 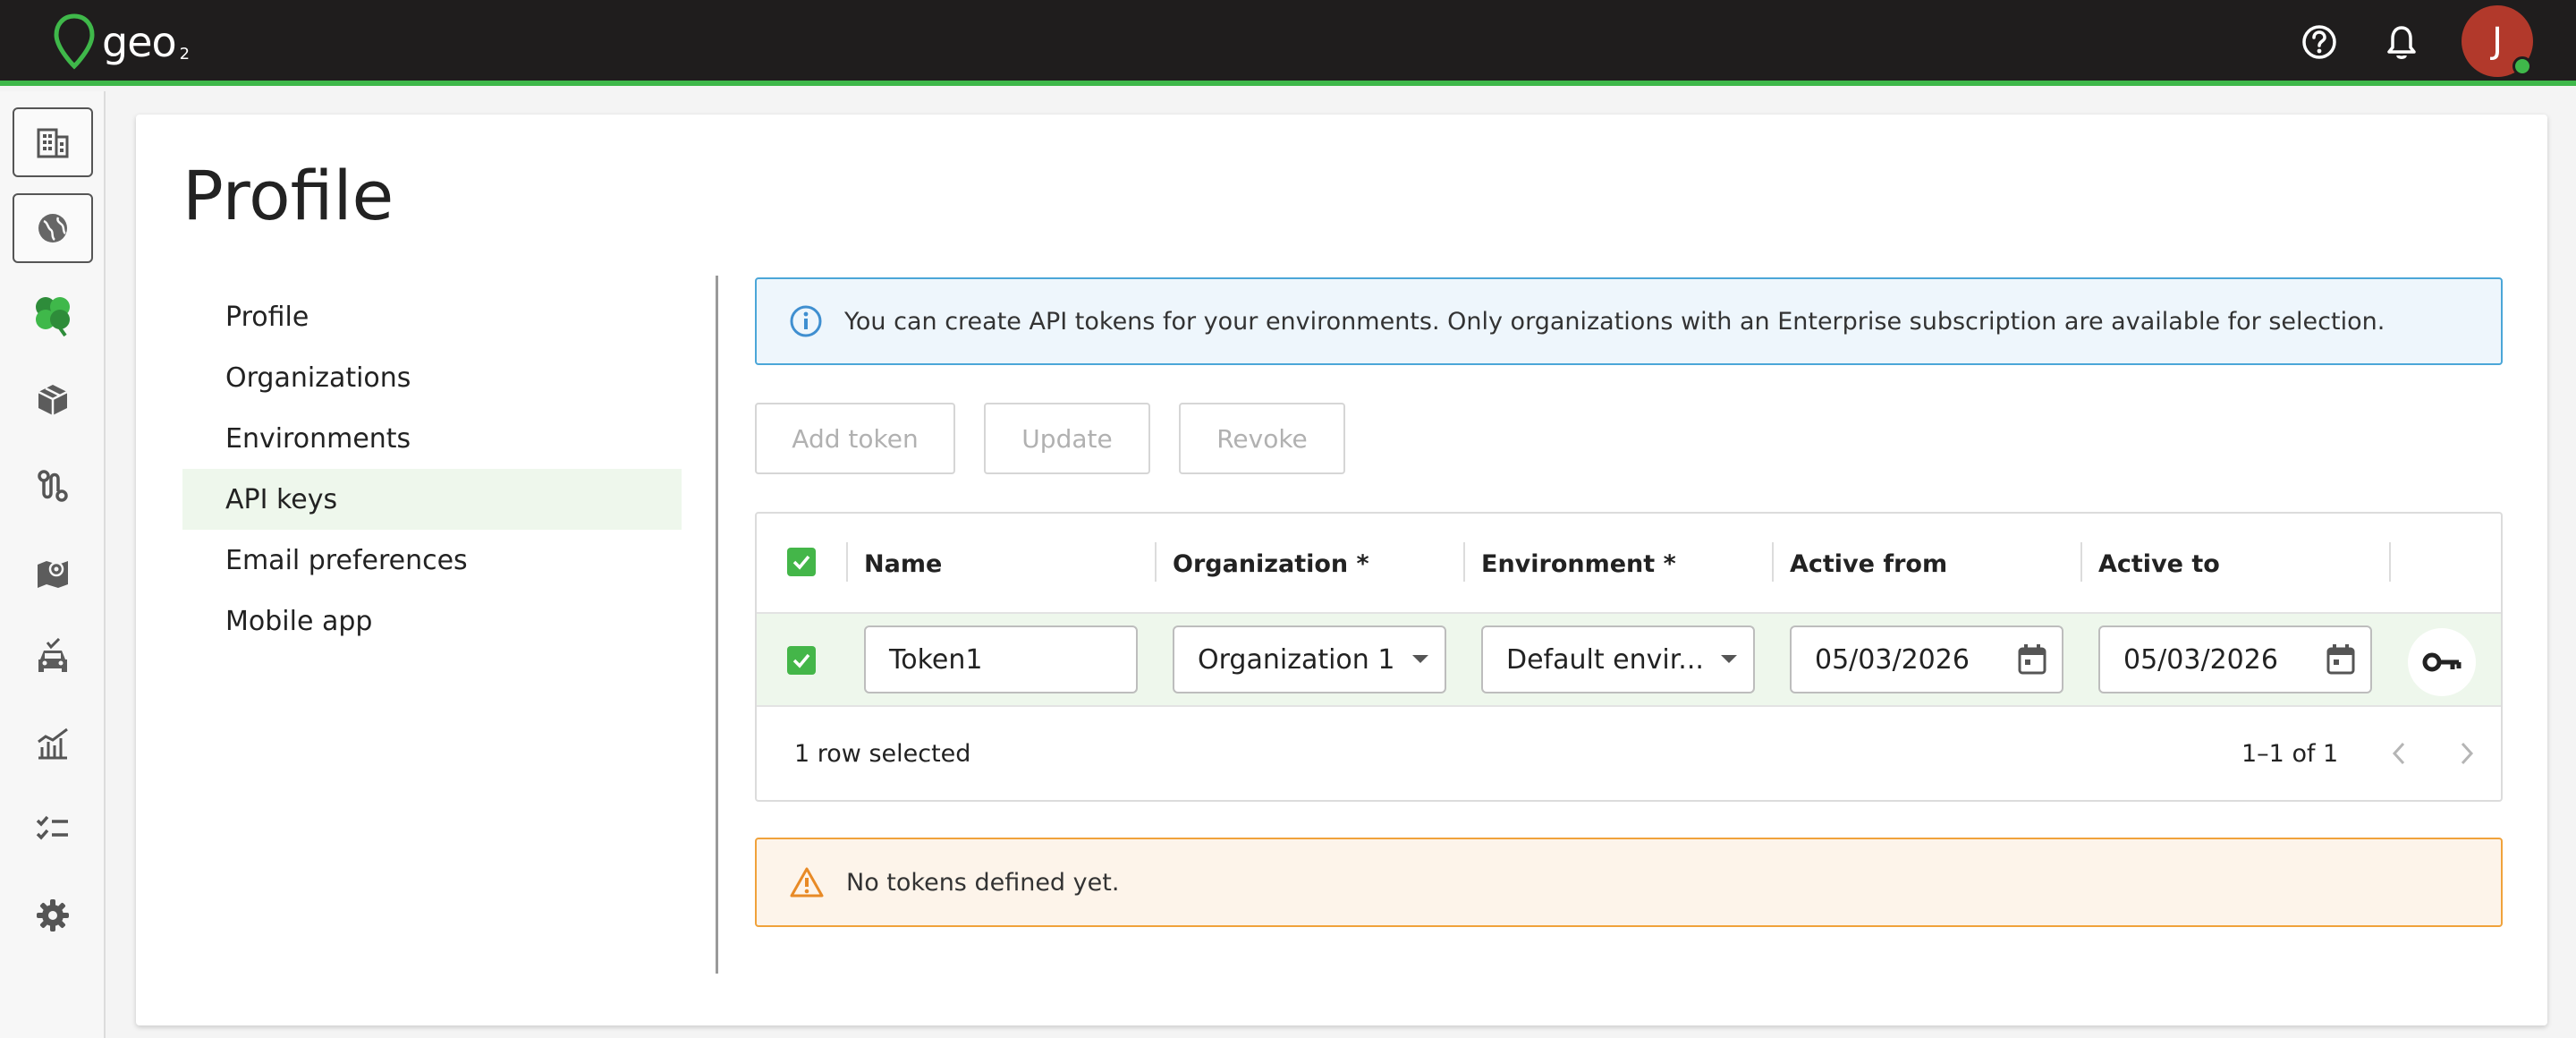 I want to click on rail-packages, so click(x=53, y=400).